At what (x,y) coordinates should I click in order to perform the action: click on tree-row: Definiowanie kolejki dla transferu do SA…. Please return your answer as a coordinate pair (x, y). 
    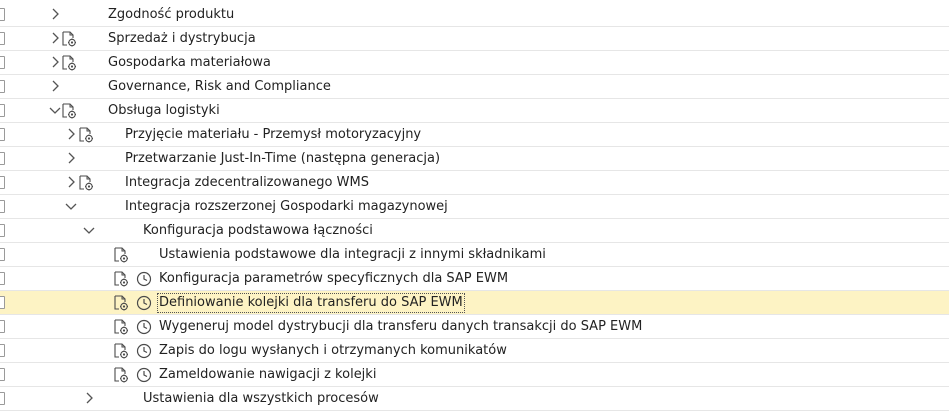
    Looking at the image, I should click on (474, 303).